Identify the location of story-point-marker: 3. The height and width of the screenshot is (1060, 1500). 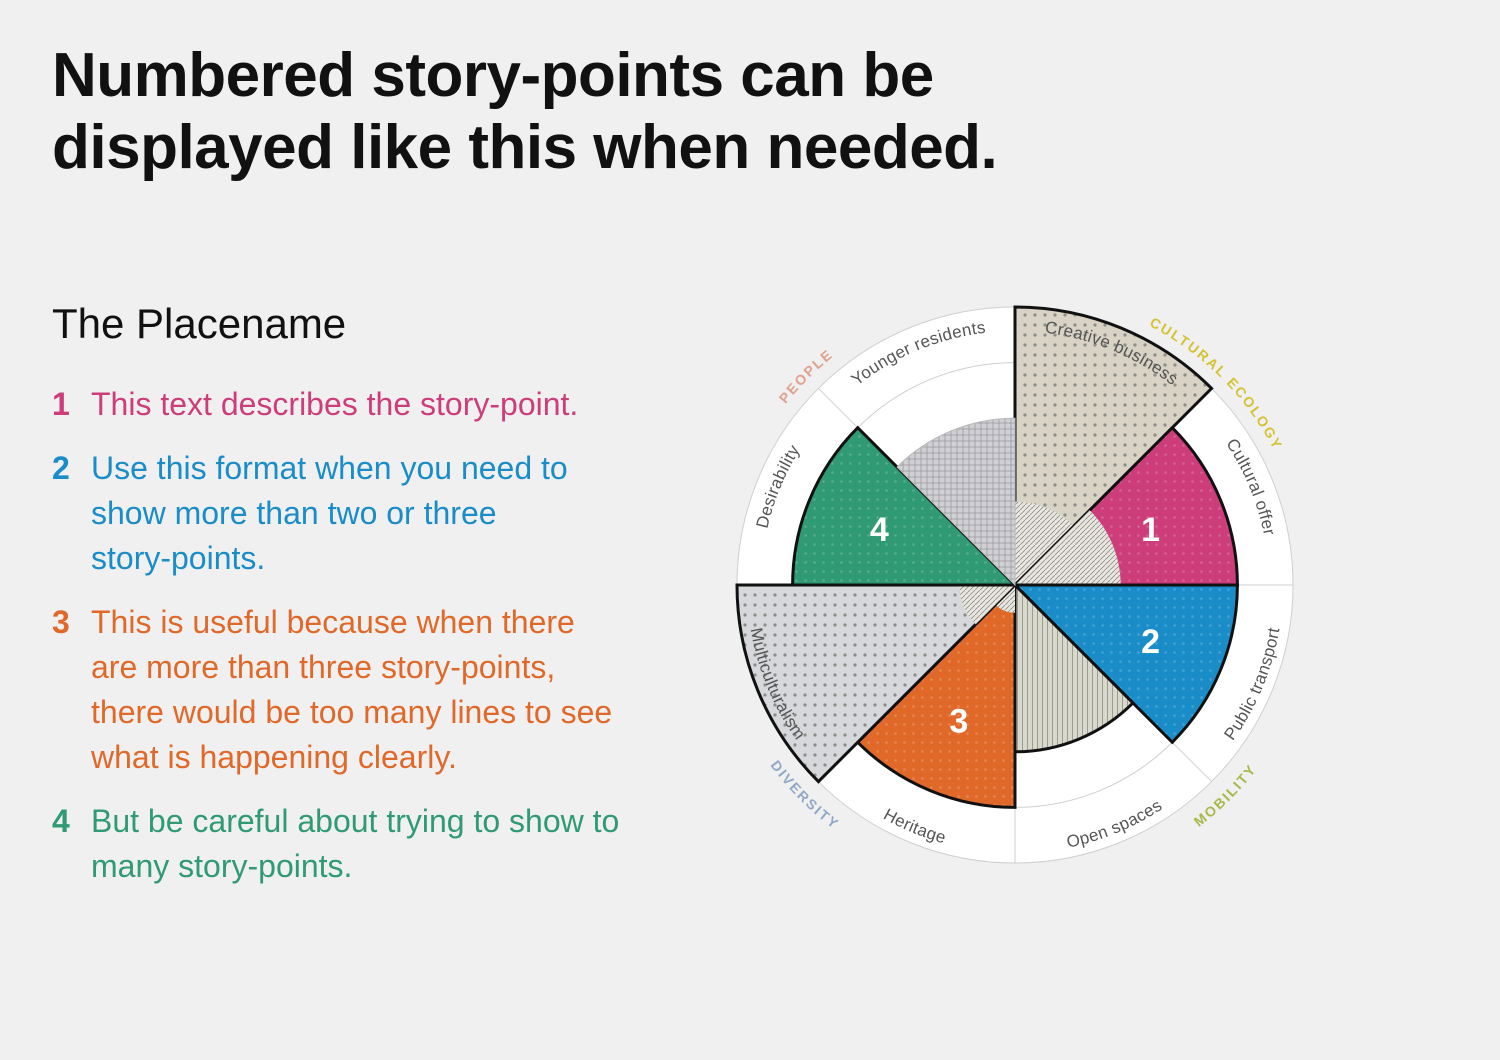
(958, 722).